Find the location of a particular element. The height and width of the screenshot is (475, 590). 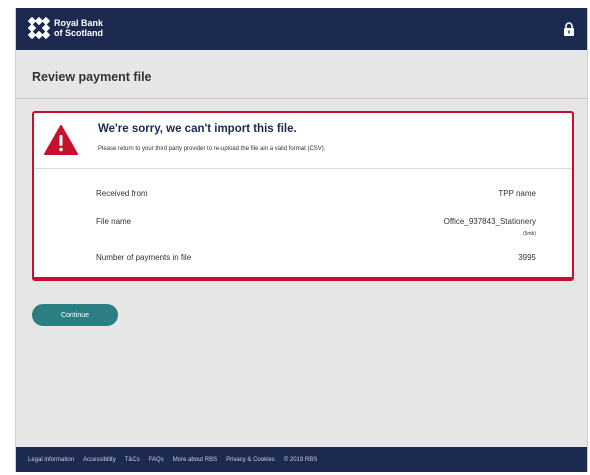

brand-logo: Royal Bank of Scotland is located at coordinates (65, 28).